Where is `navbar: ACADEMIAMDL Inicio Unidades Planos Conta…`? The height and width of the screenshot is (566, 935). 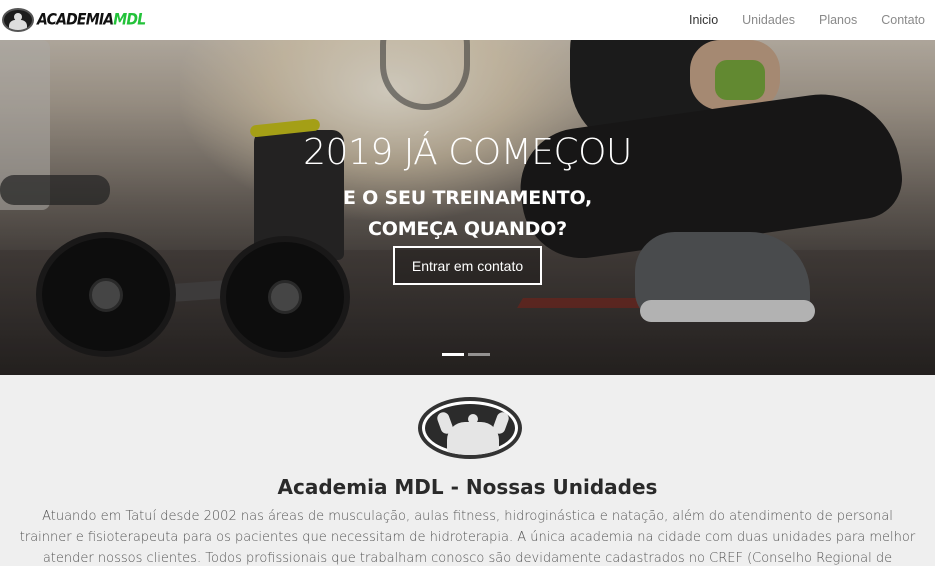 navbar: ACADEMIAMDL Inicio Unidades Planos Conta… is located at coordinates (467, 20).